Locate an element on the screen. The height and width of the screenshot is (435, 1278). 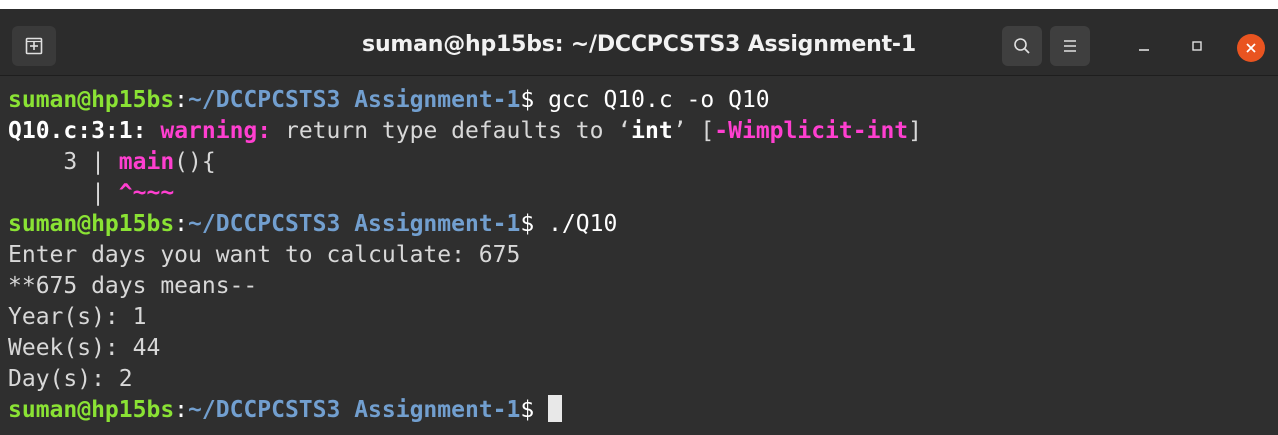
warning-type: int is located at coordinates (652, 131).